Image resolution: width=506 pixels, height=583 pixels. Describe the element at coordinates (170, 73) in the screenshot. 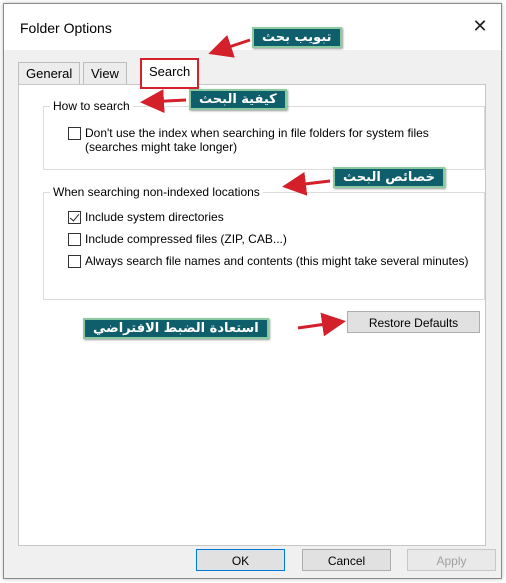

I see `tab-search: Search` at that location.